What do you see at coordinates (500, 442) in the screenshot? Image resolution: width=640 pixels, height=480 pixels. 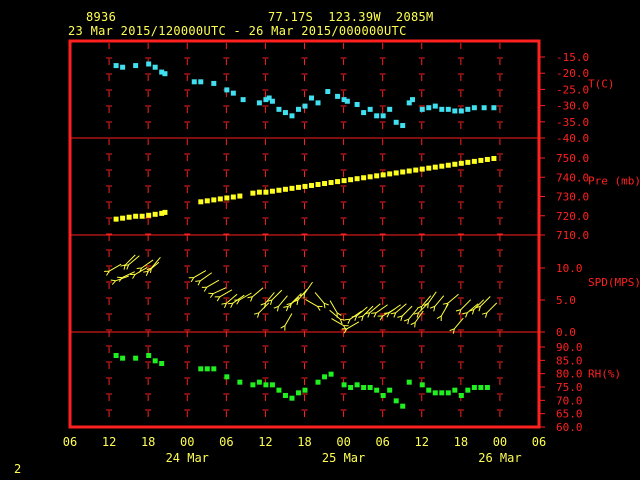 I see `x-tick-label: 00` at bounding box center [500, 442].